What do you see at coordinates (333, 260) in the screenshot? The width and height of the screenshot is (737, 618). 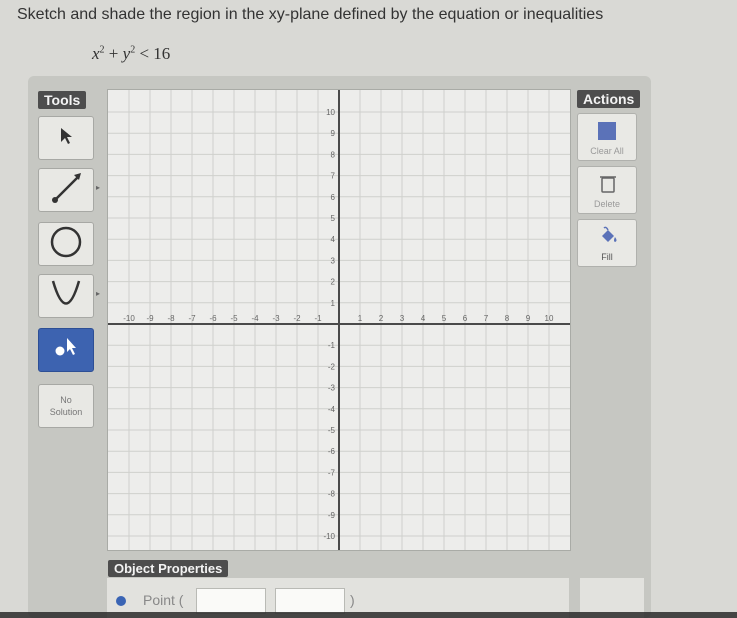 I see `y-tick-label: 3` at bounding box center [333, 260].